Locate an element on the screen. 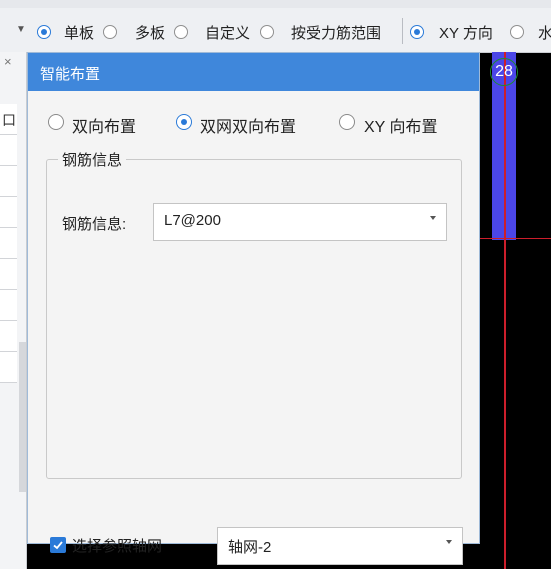  axis-marker: 28 is located at coordinates (504, 72).